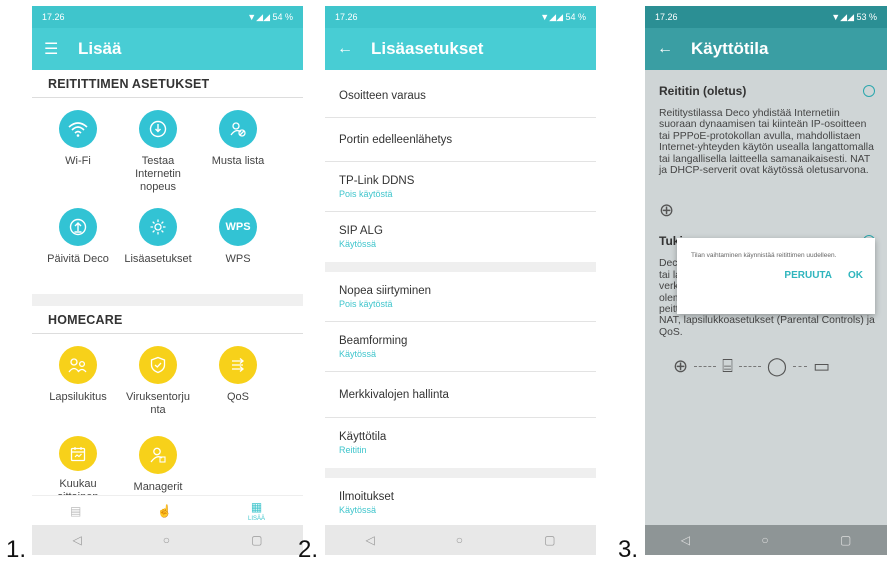 The height and width of the screenshot is (563, 887). Describe the element at coordinates (460, 503) in the screenshot. I see `list-item: Ilmoitukset Käytössä` at that location.